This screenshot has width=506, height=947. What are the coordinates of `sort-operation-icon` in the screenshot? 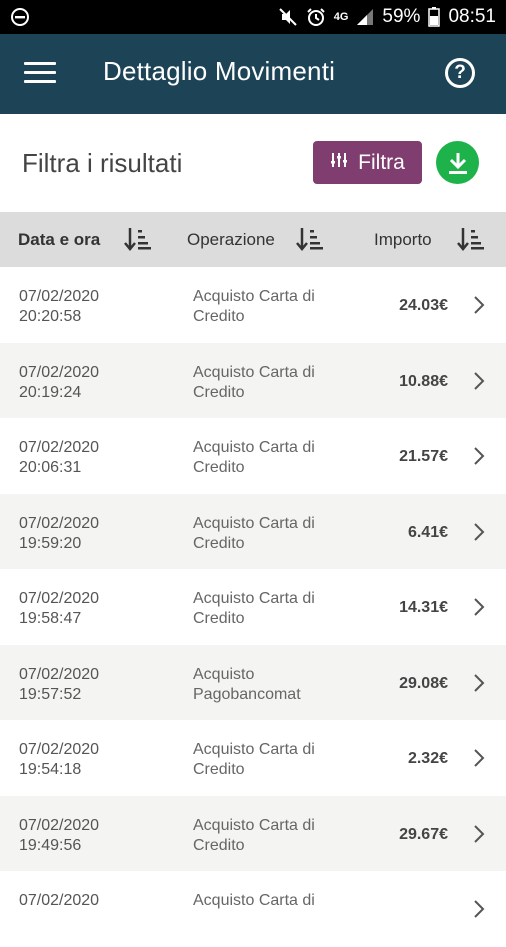 It's located at (310, 241).